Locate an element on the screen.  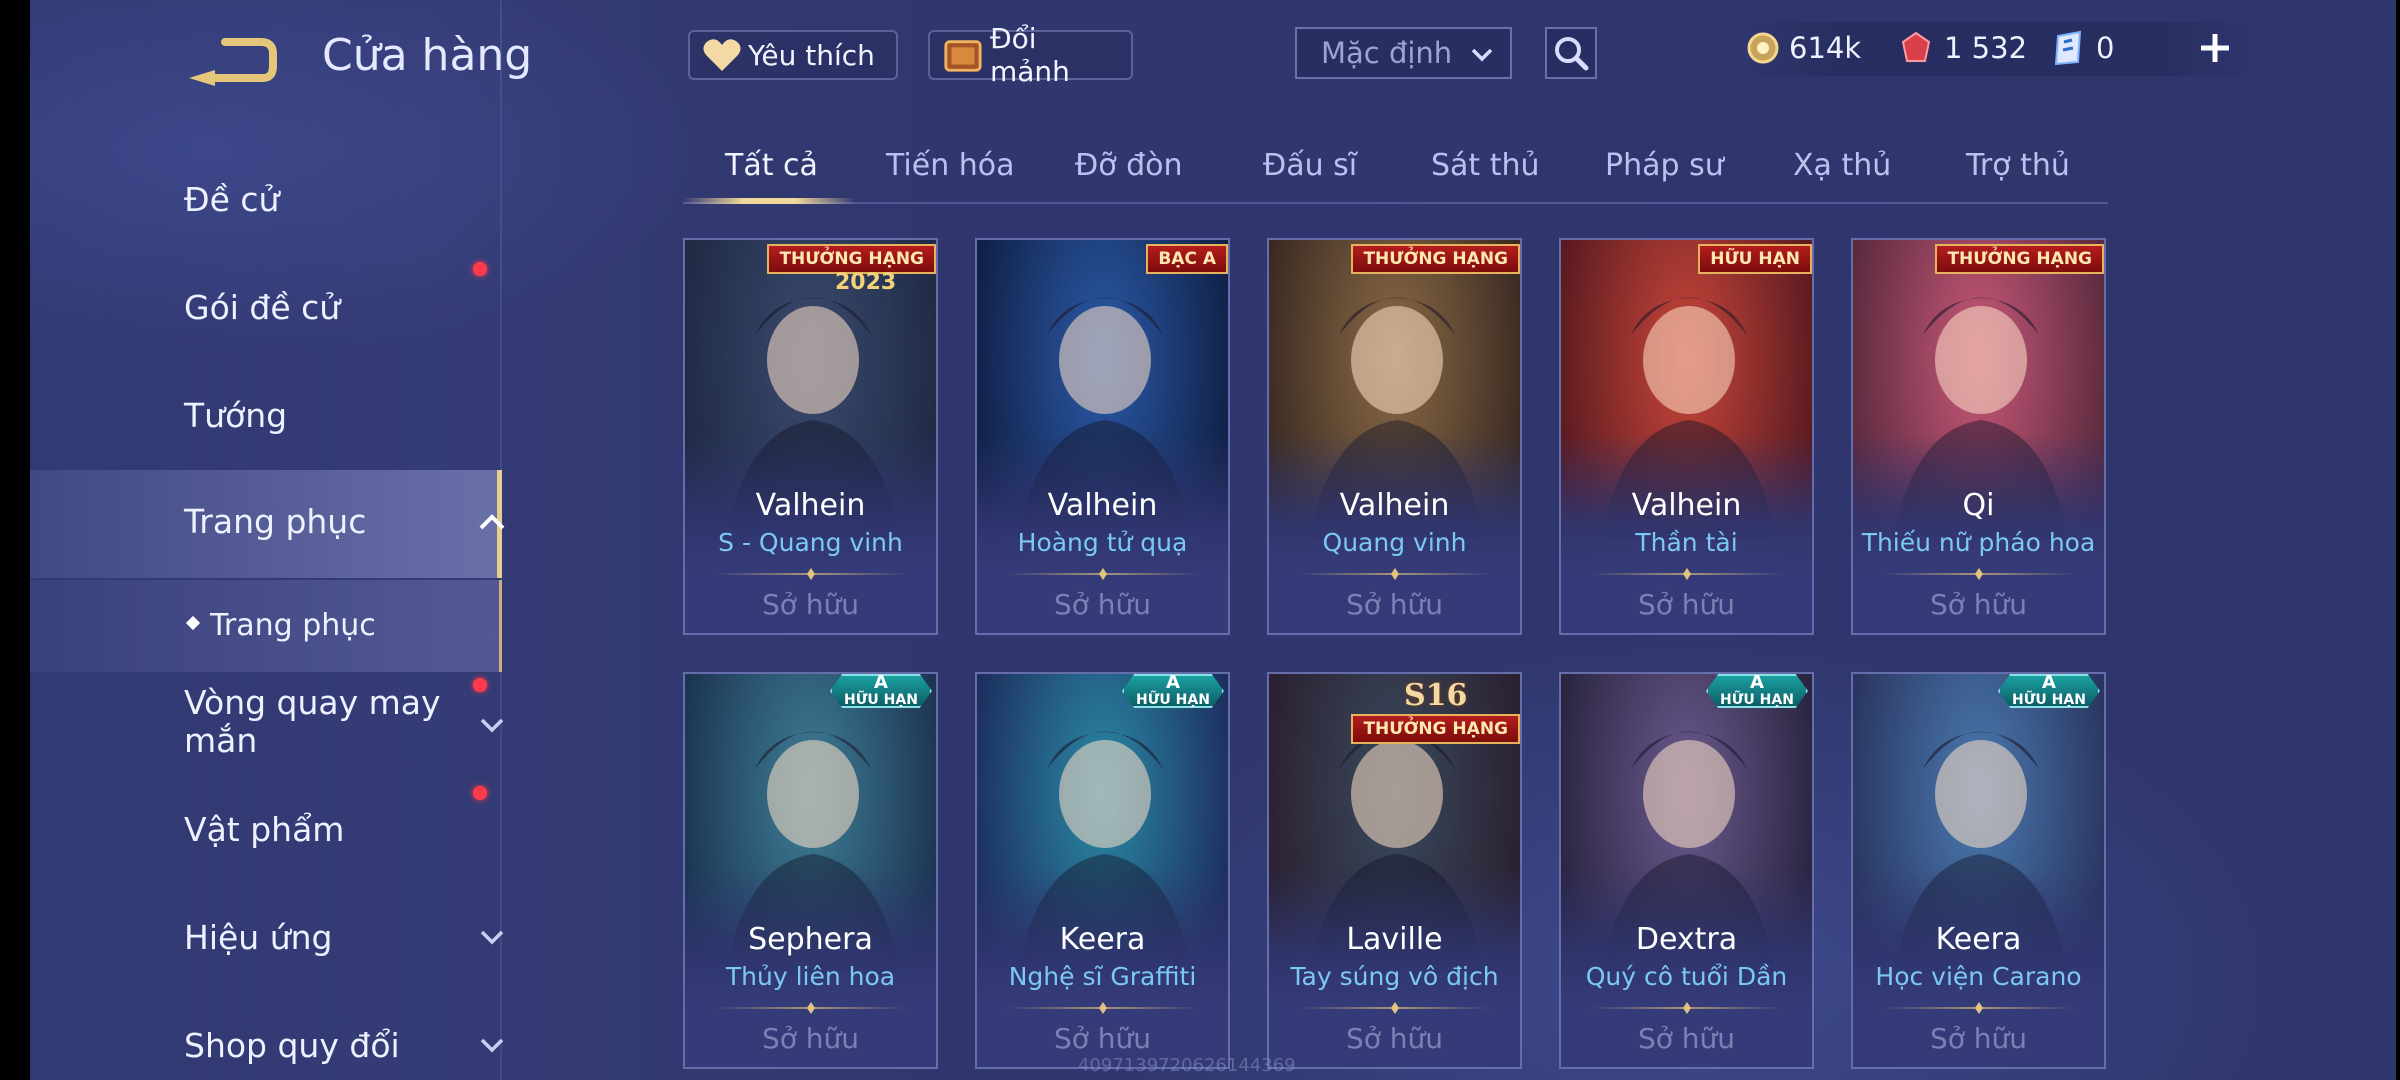
gold-currency: 614k is located at coordinates (1803, 48).